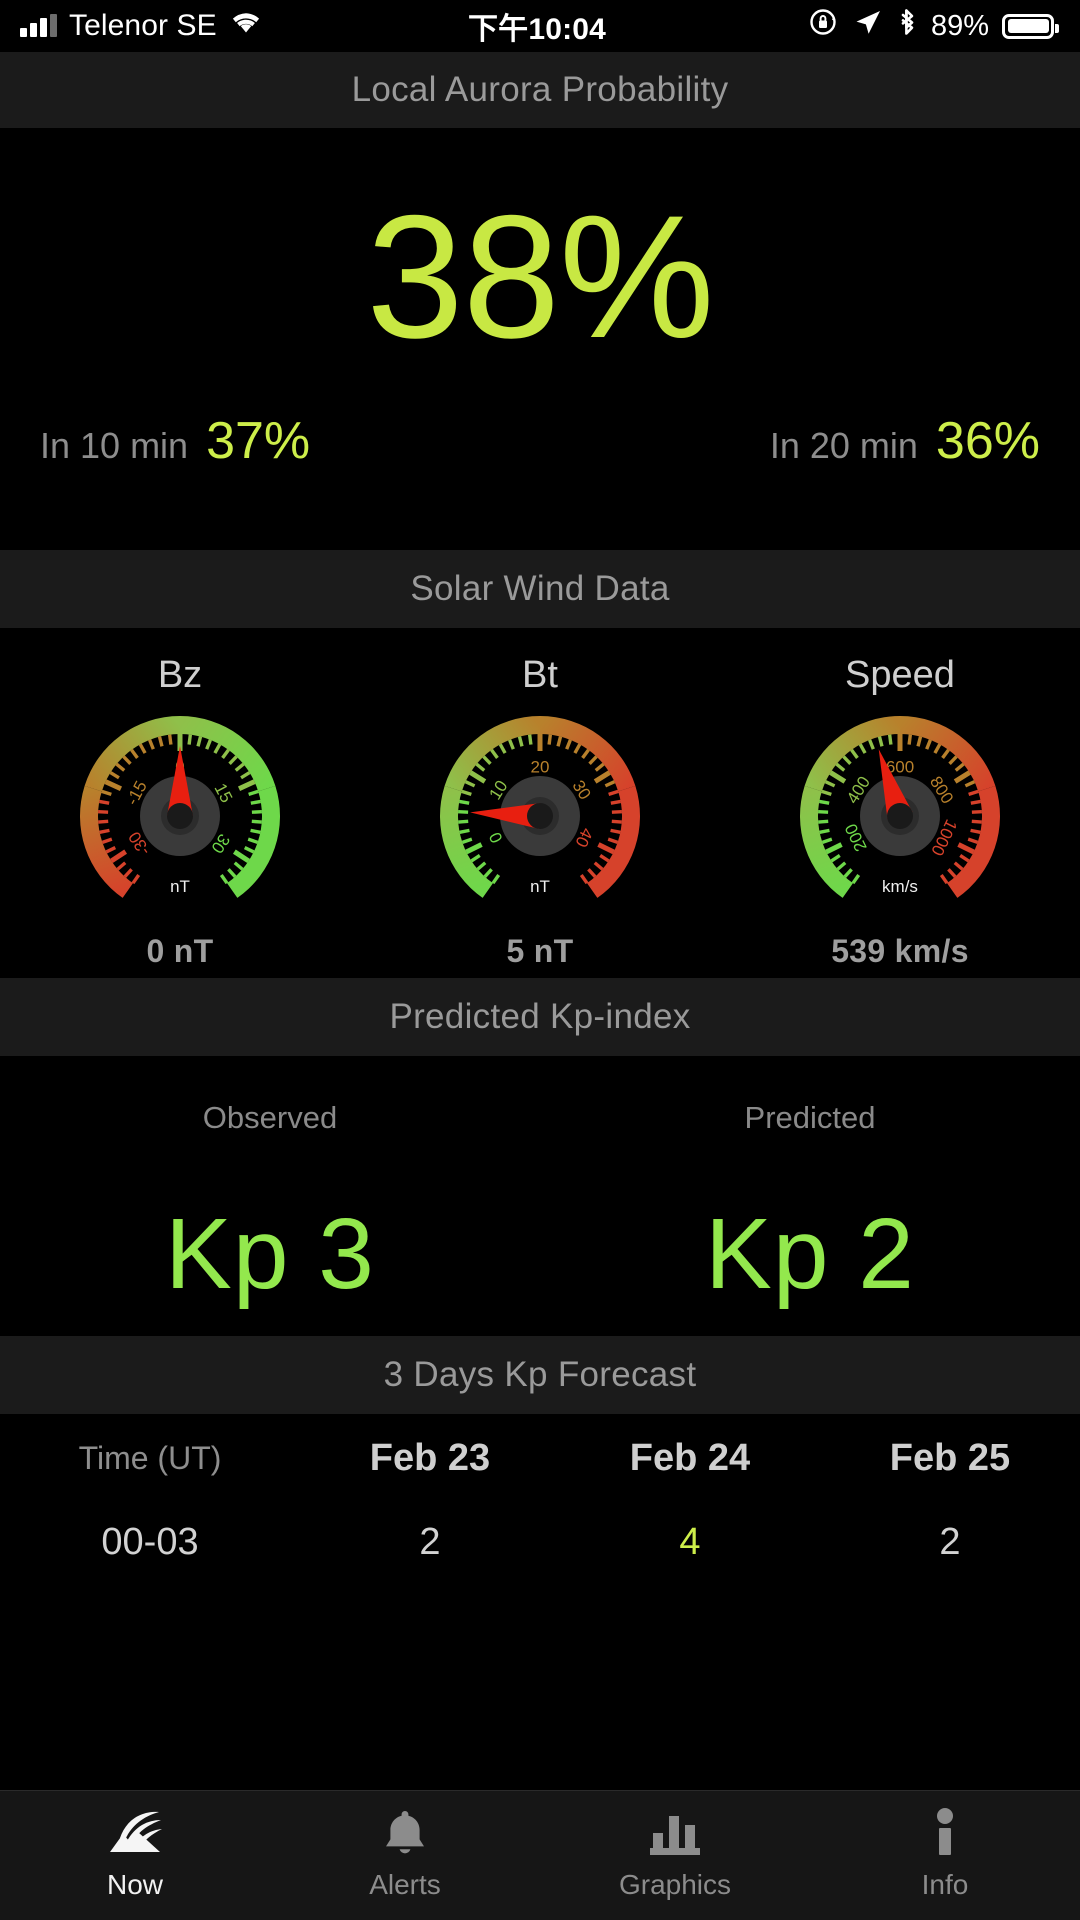  What do you see at coordinates (868, 26) in the screenshot?
I see `location-arrow-icon` at bounding box center [868, 26].